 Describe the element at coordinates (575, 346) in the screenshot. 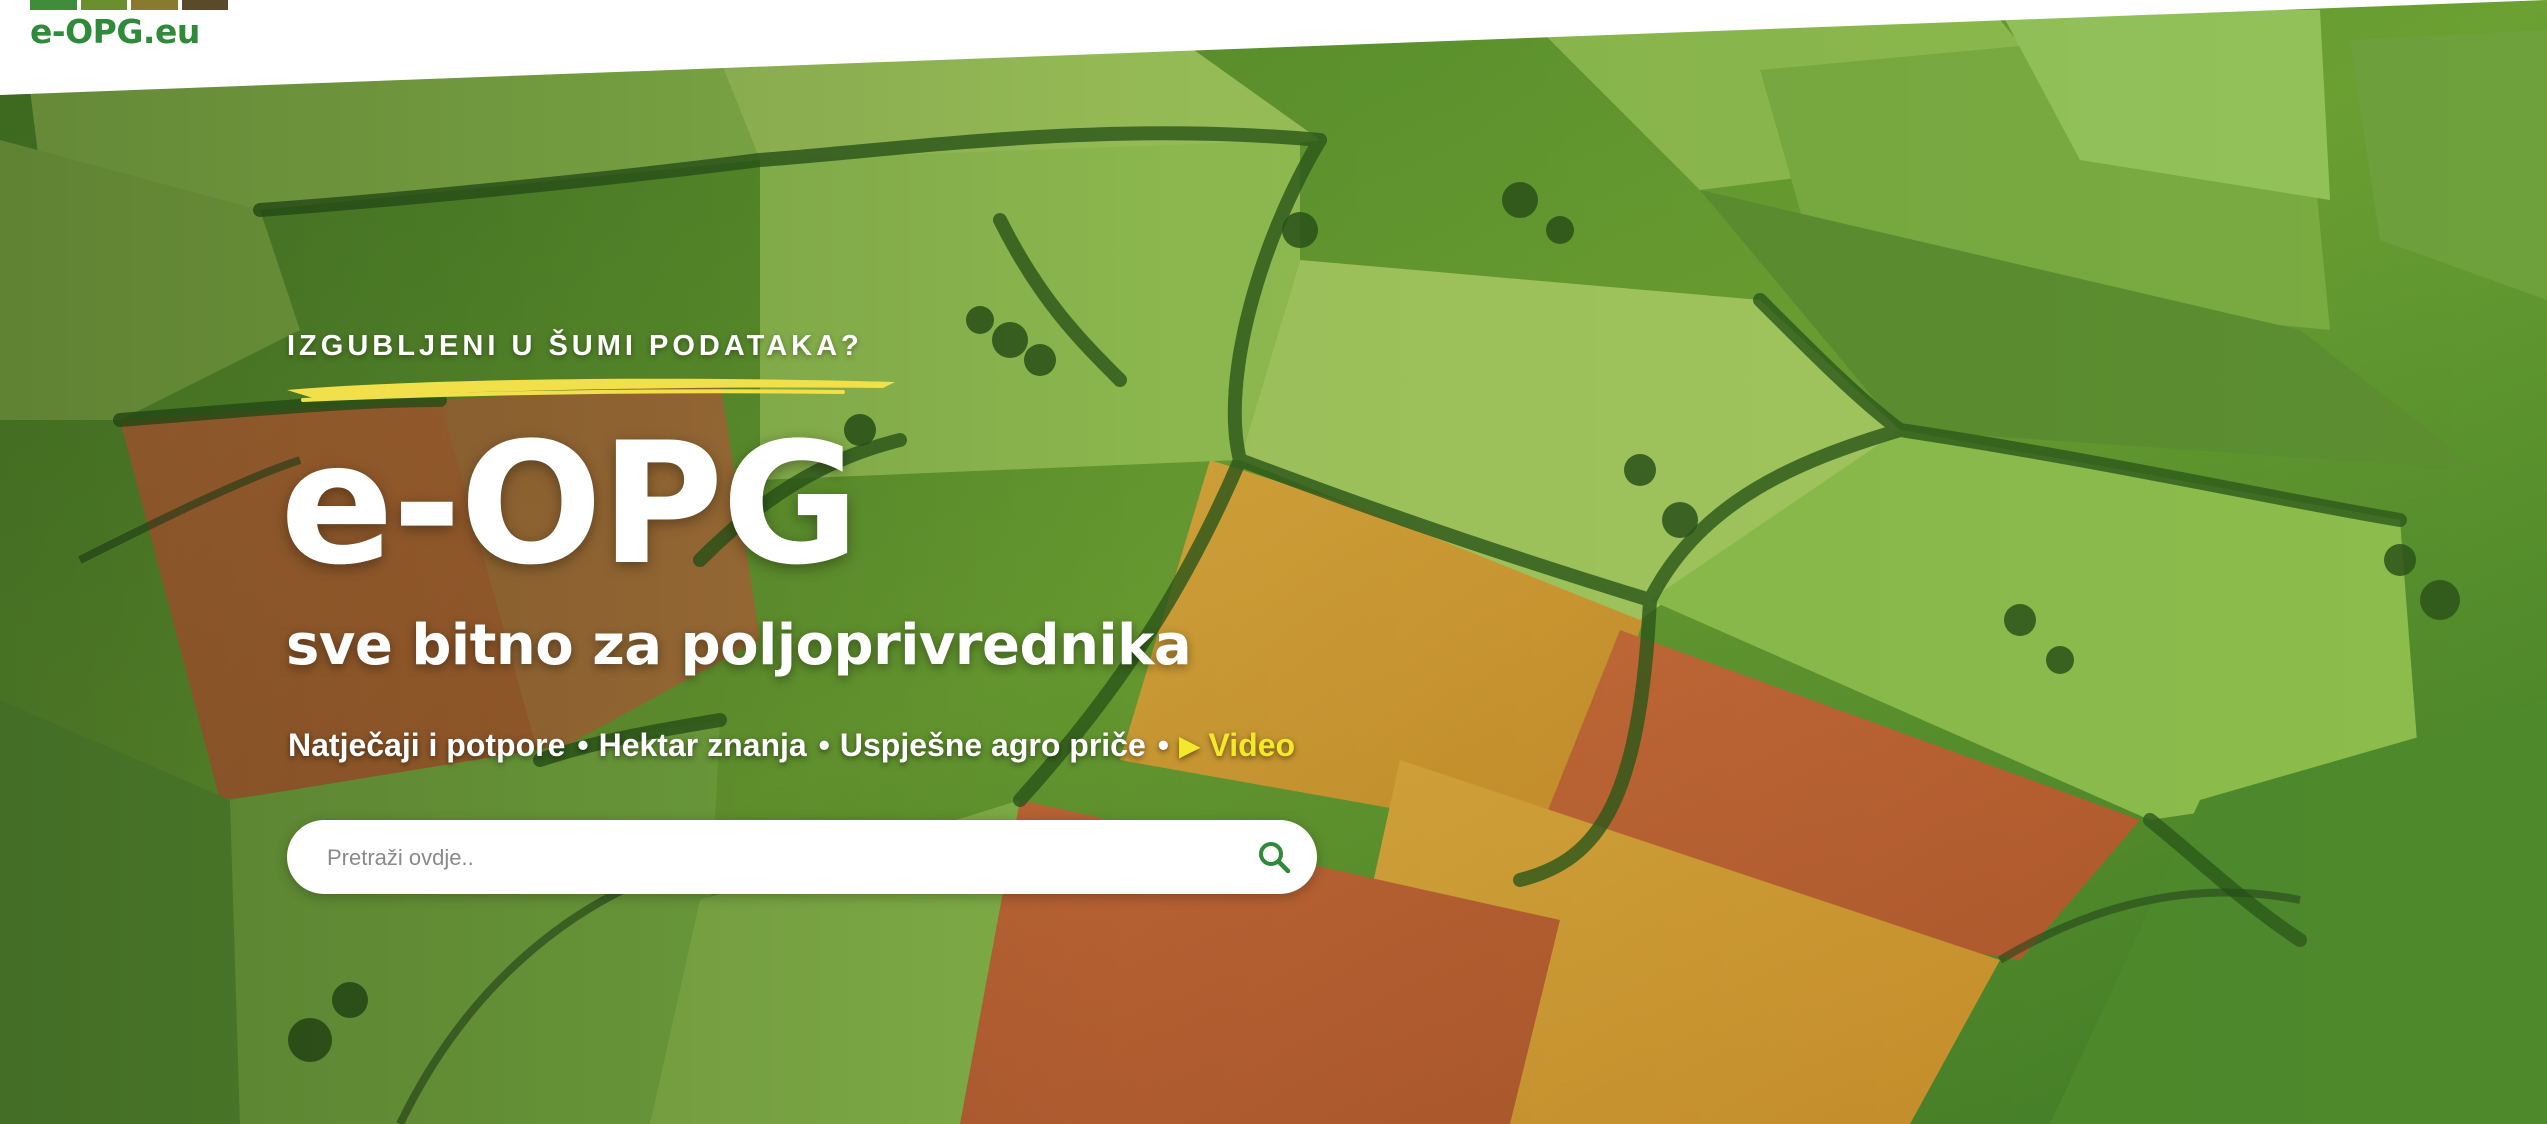

I see `hero-kicker: IZGUBLJENI U ŠUMI PODATAKA?` at that location.